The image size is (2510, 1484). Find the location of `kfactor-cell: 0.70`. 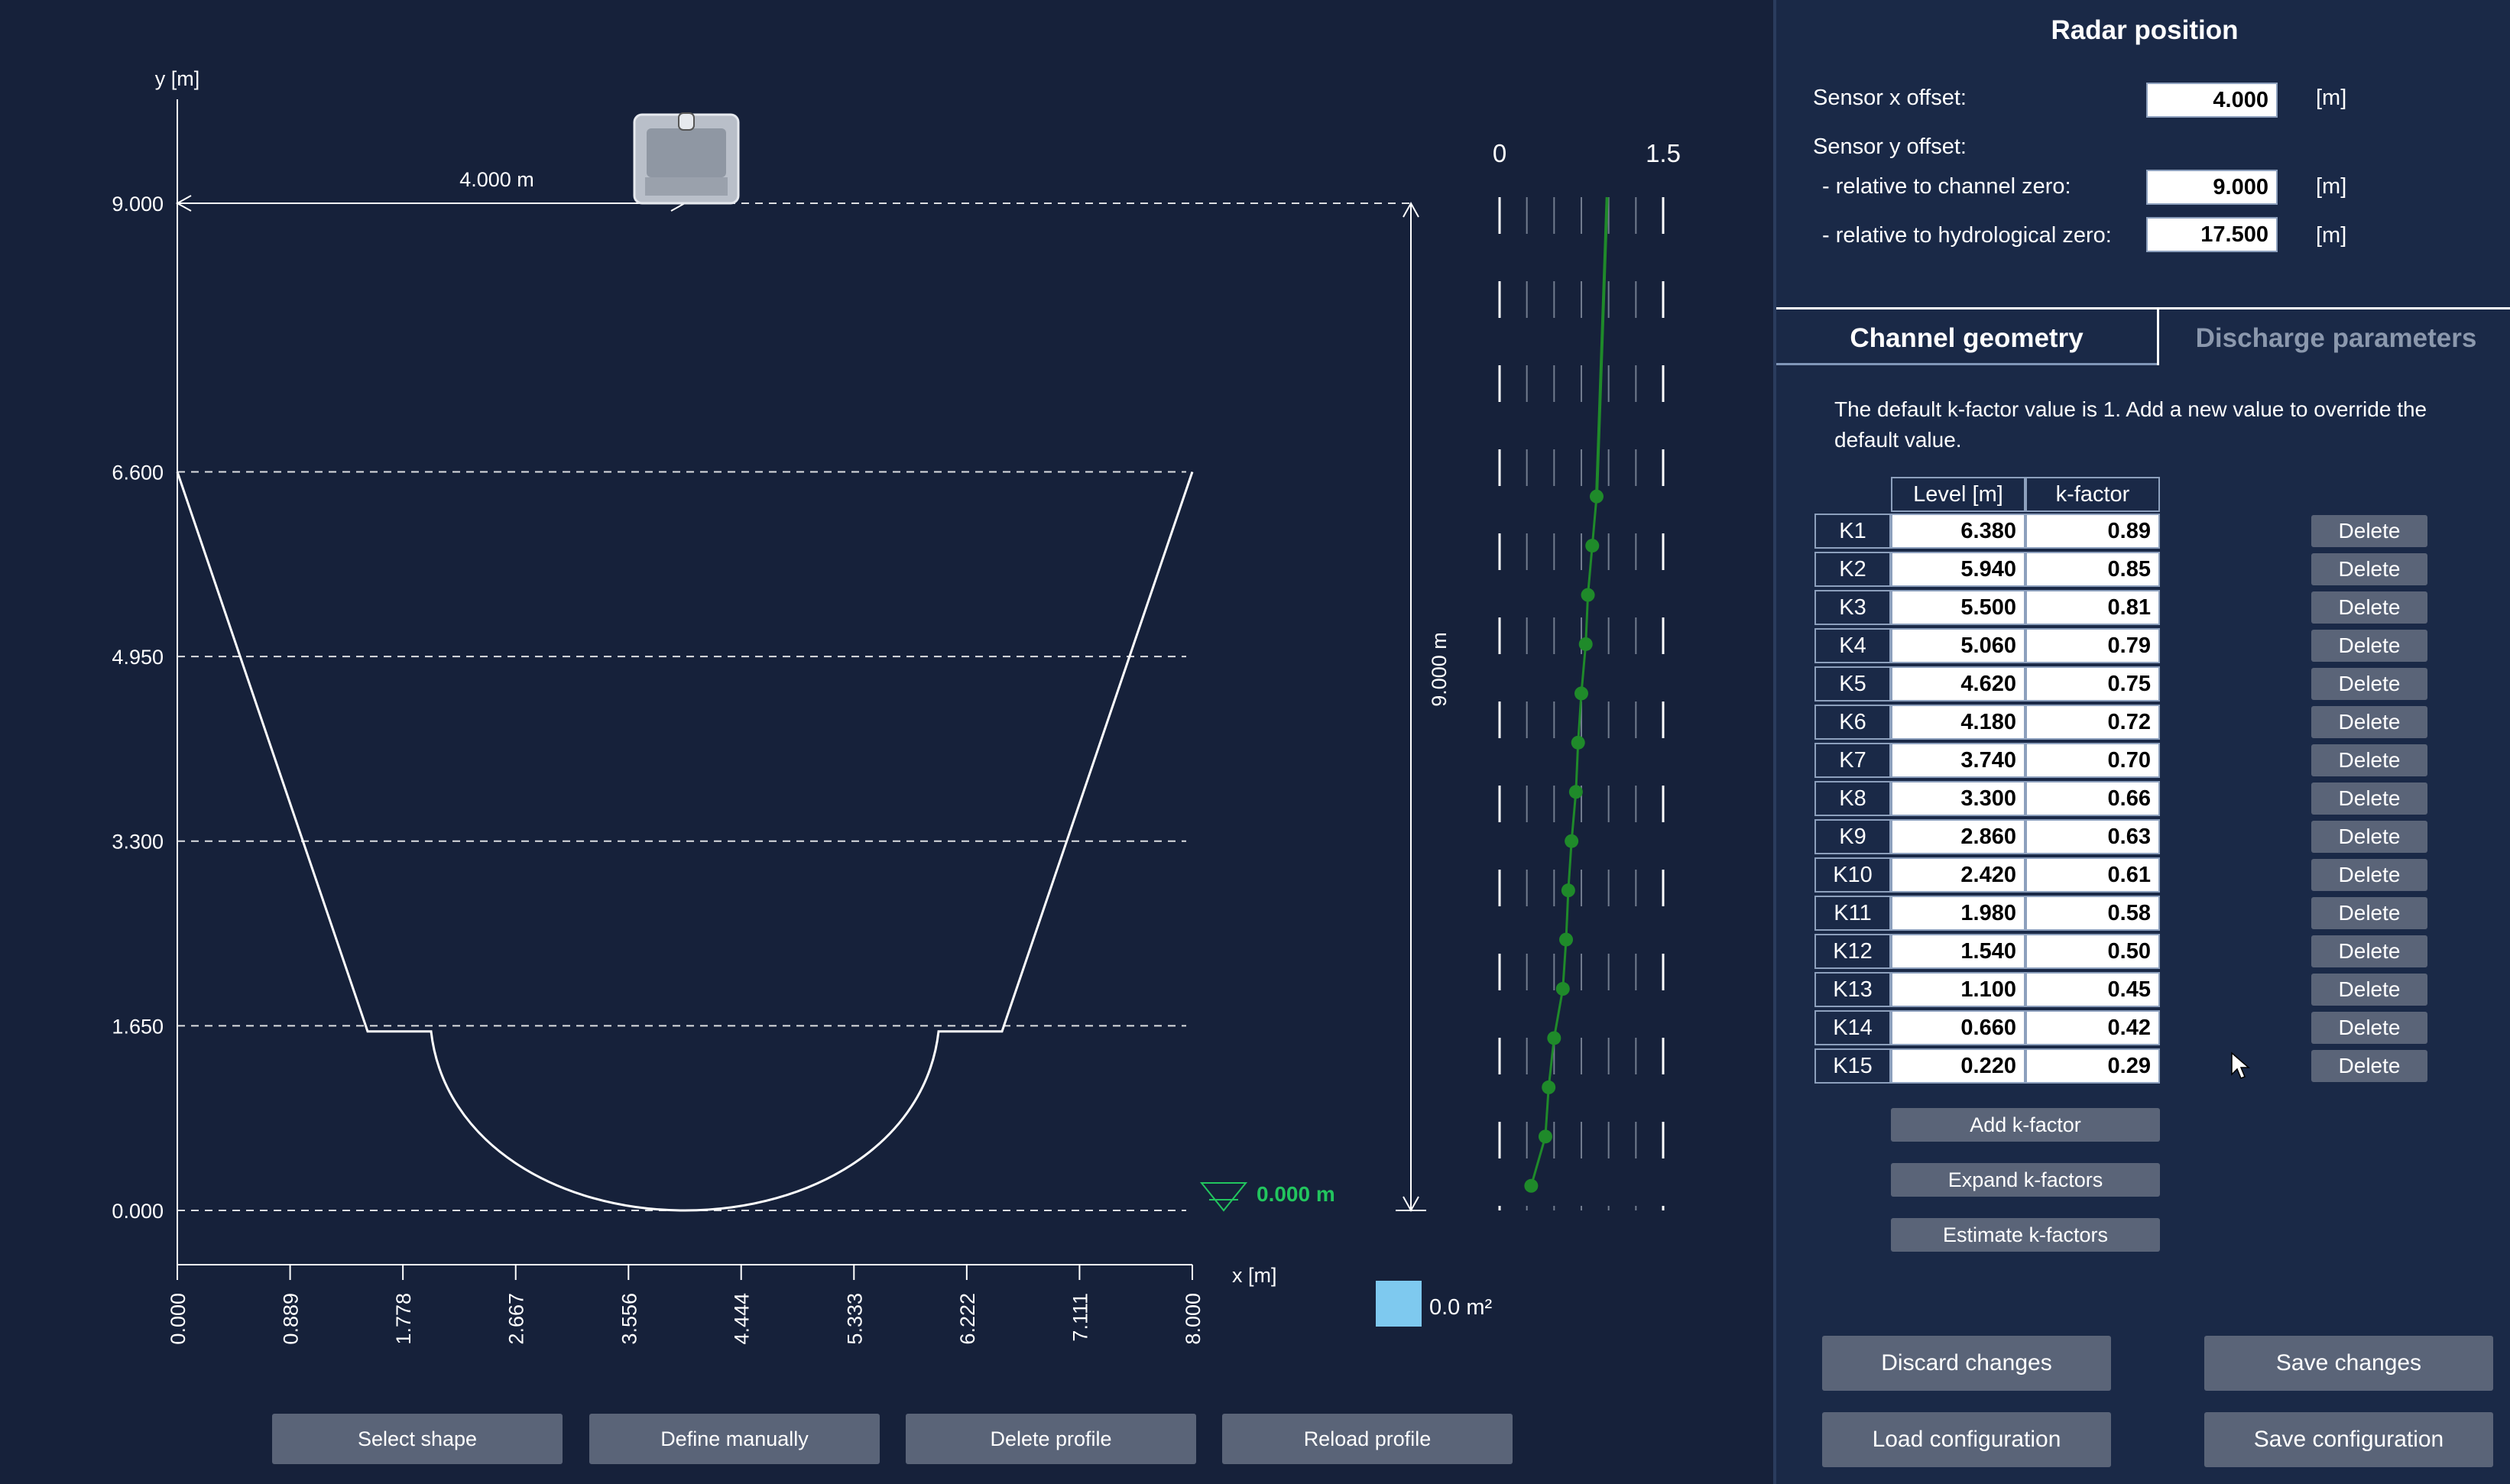

kfactor-cell: 0.70 is located at coordinates (2092, 761).